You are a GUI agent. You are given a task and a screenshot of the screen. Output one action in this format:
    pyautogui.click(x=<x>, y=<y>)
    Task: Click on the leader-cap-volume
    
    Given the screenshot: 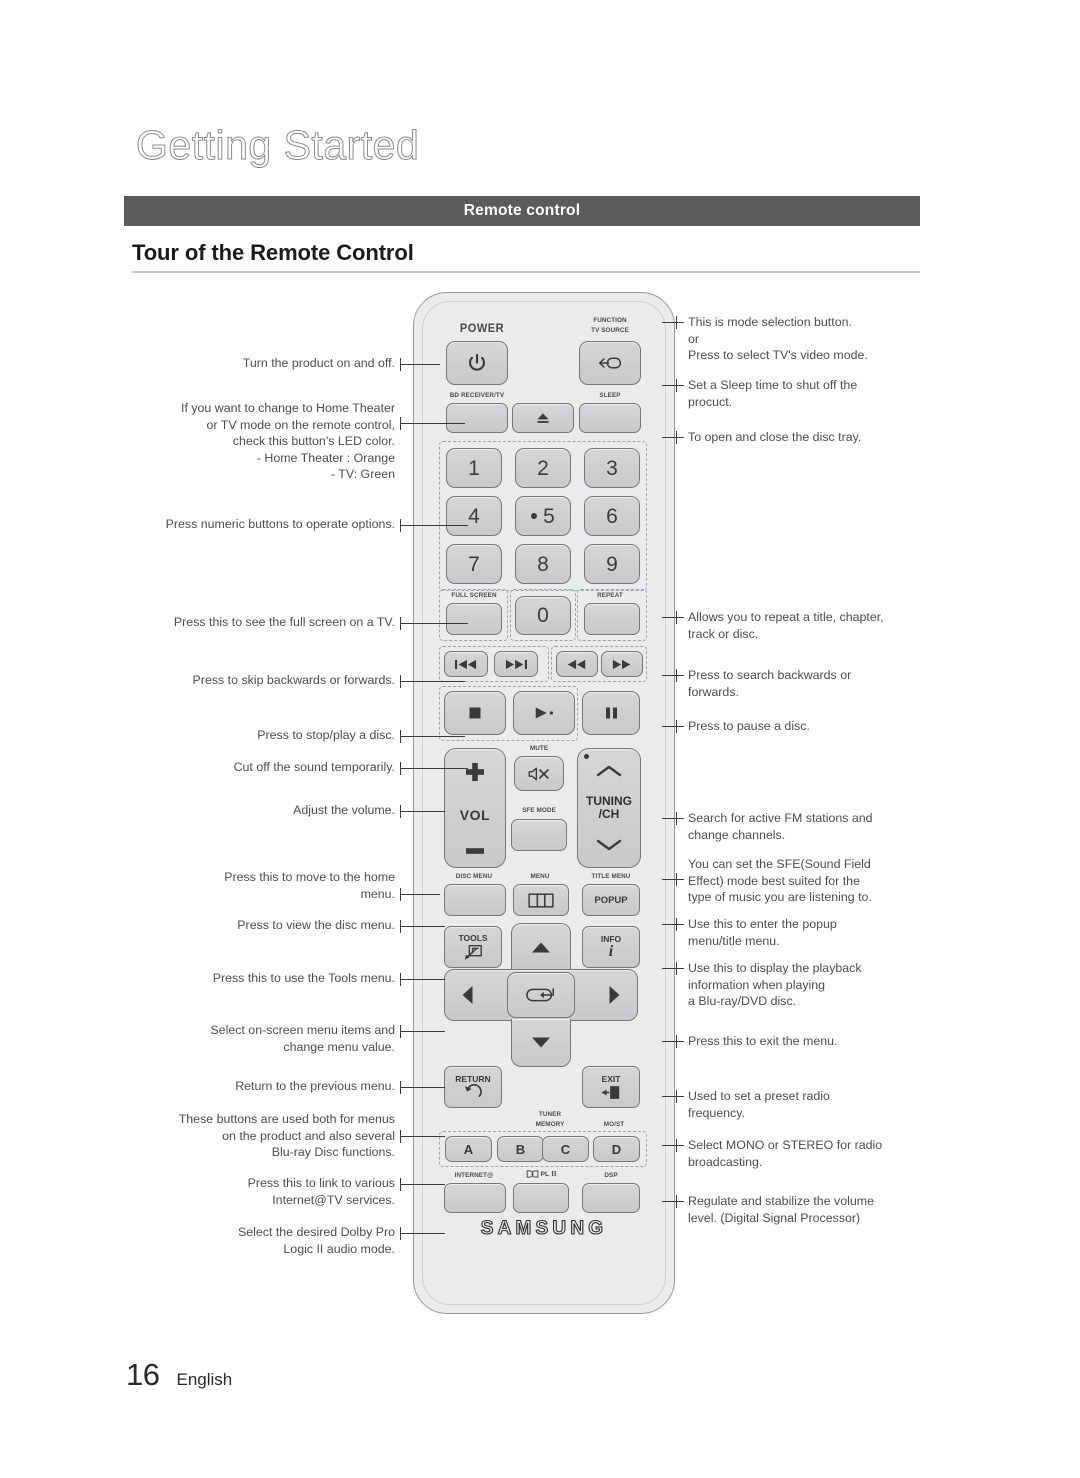 What is the action you would take?
    pyautogui.click(x=401, y=811)
    